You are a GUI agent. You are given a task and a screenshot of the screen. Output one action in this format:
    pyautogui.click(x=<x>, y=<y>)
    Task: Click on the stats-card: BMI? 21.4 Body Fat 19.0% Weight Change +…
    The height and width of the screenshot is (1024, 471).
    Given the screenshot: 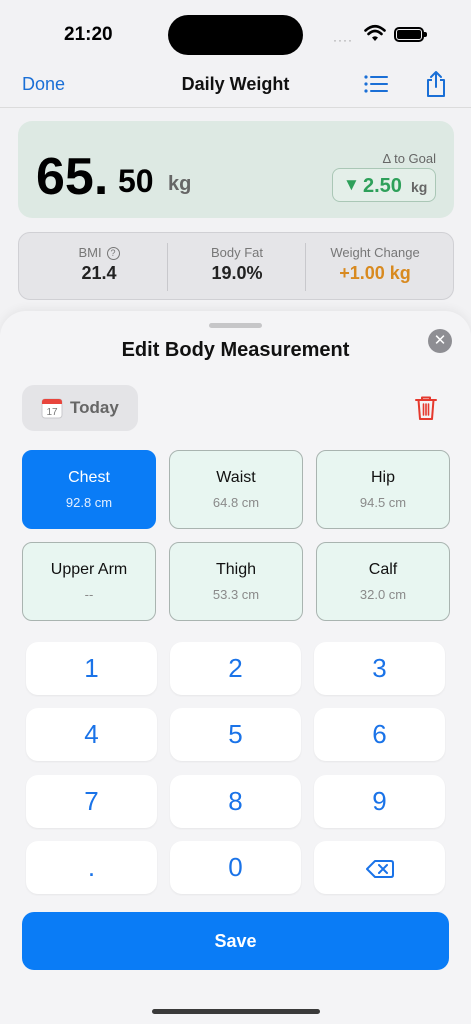 What is the action you would take?
    pyautogui.click(x=236, y=266)
    